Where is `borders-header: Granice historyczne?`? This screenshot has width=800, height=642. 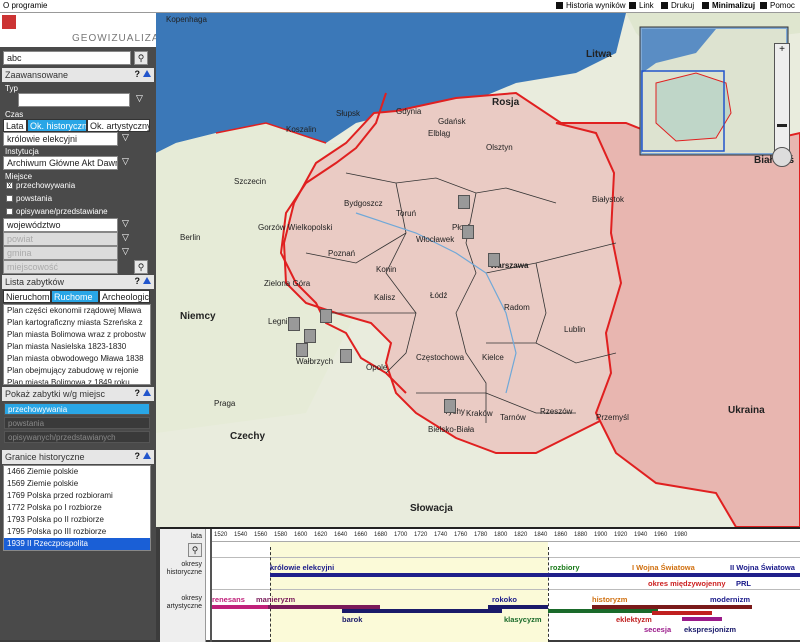 borders-header: Granice historyczne? is located at coordinates (78, 457).